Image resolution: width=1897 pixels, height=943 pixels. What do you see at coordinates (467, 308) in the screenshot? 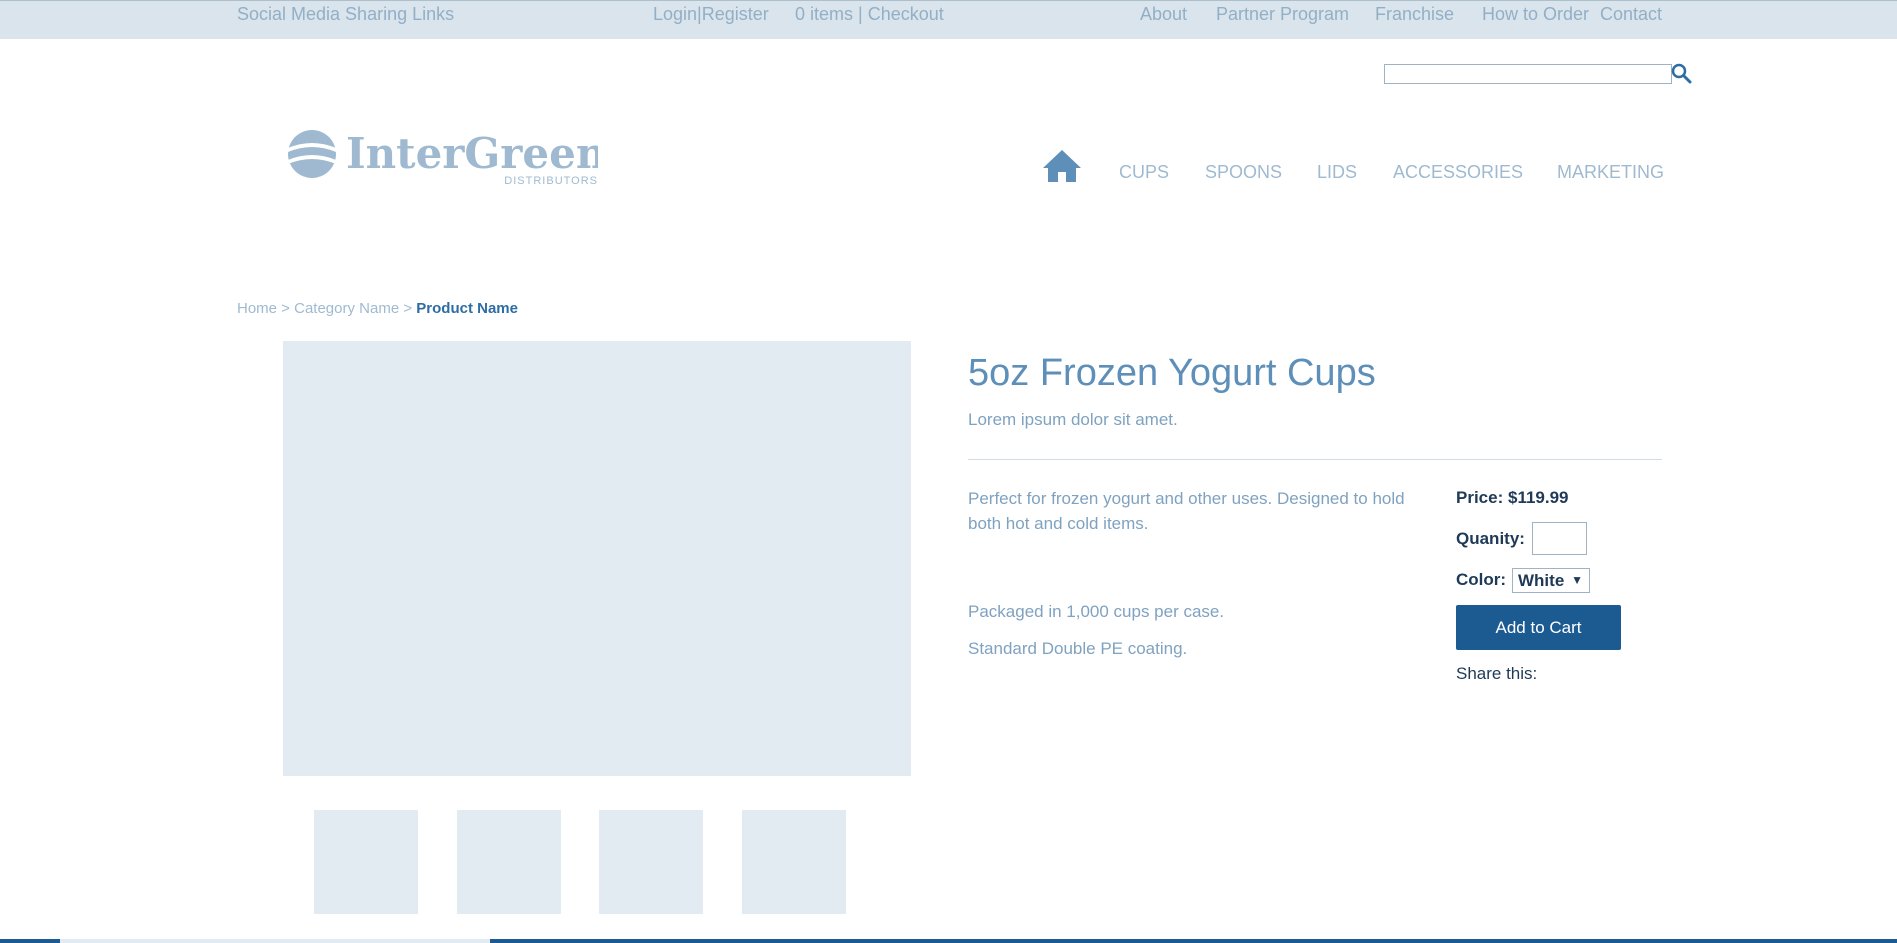
I see `breadcrumb-product: Product Name` at bounding box center [467, 308].